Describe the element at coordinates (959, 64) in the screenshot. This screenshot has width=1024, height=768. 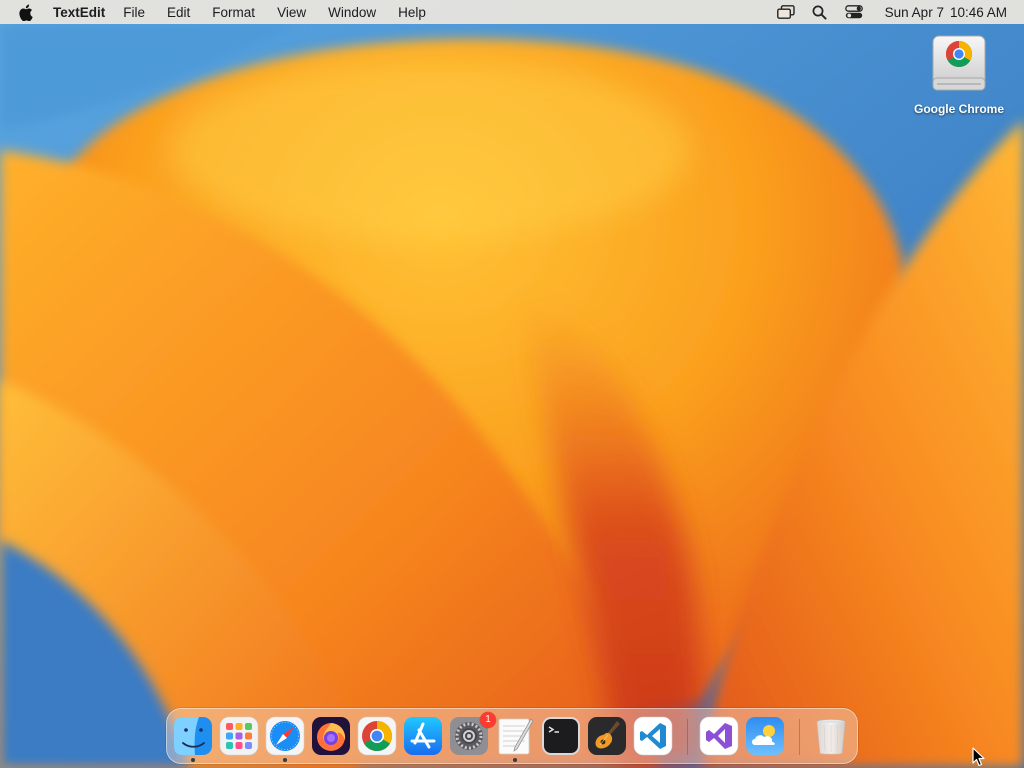
I see `chrome-drive-icon` at that location.